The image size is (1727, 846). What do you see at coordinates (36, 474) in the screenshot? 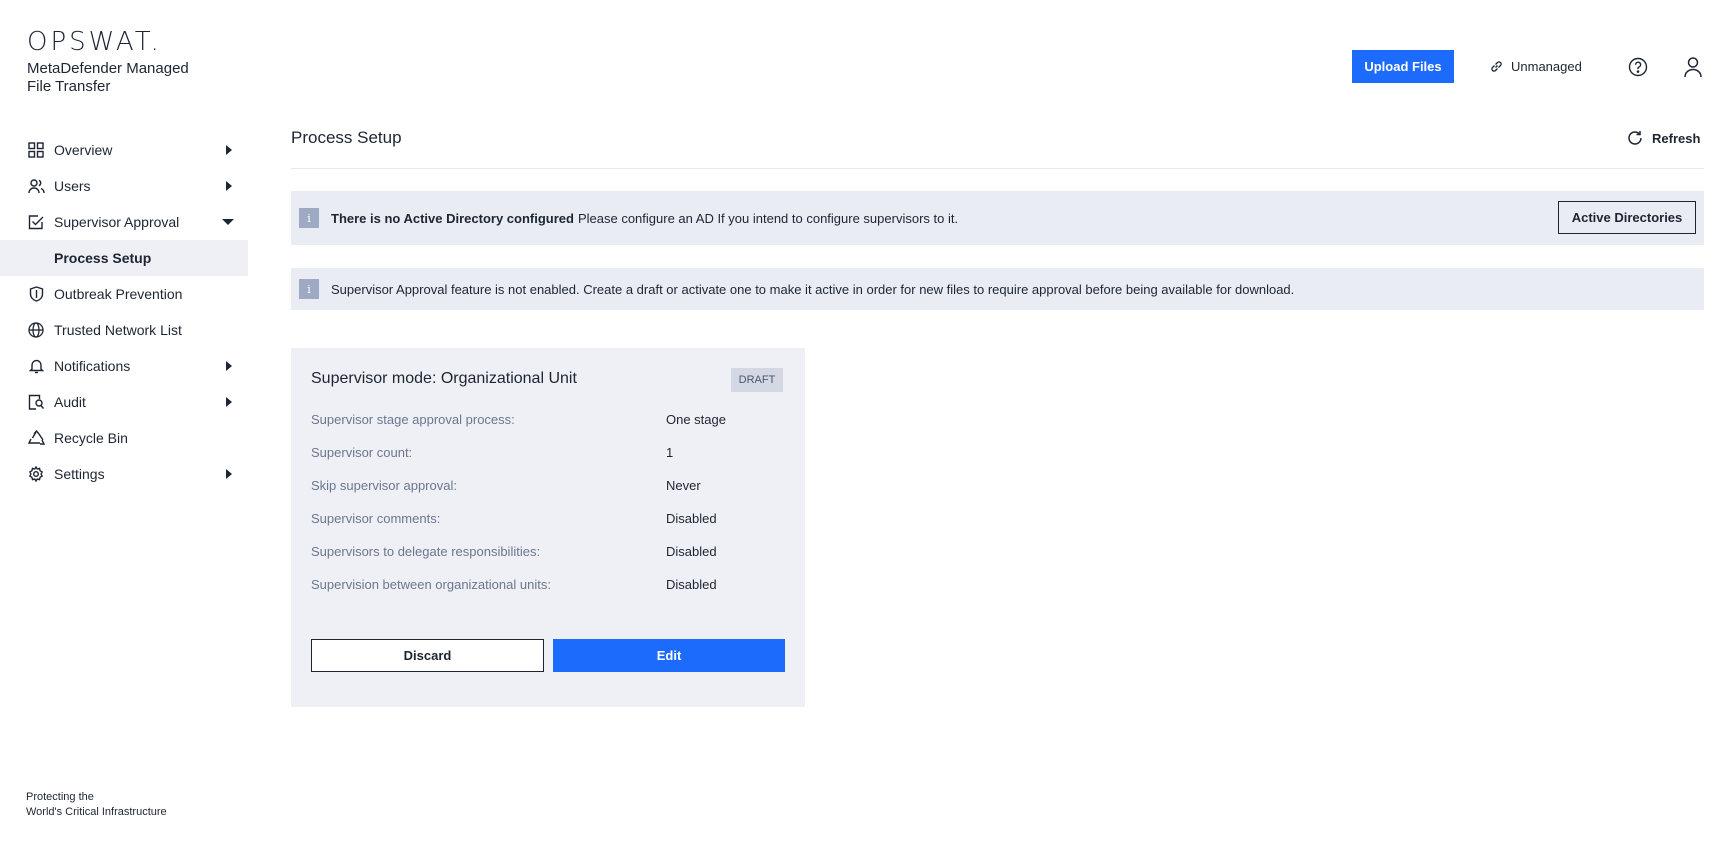
I see `gear-icon` at bounding box center [36, 474].